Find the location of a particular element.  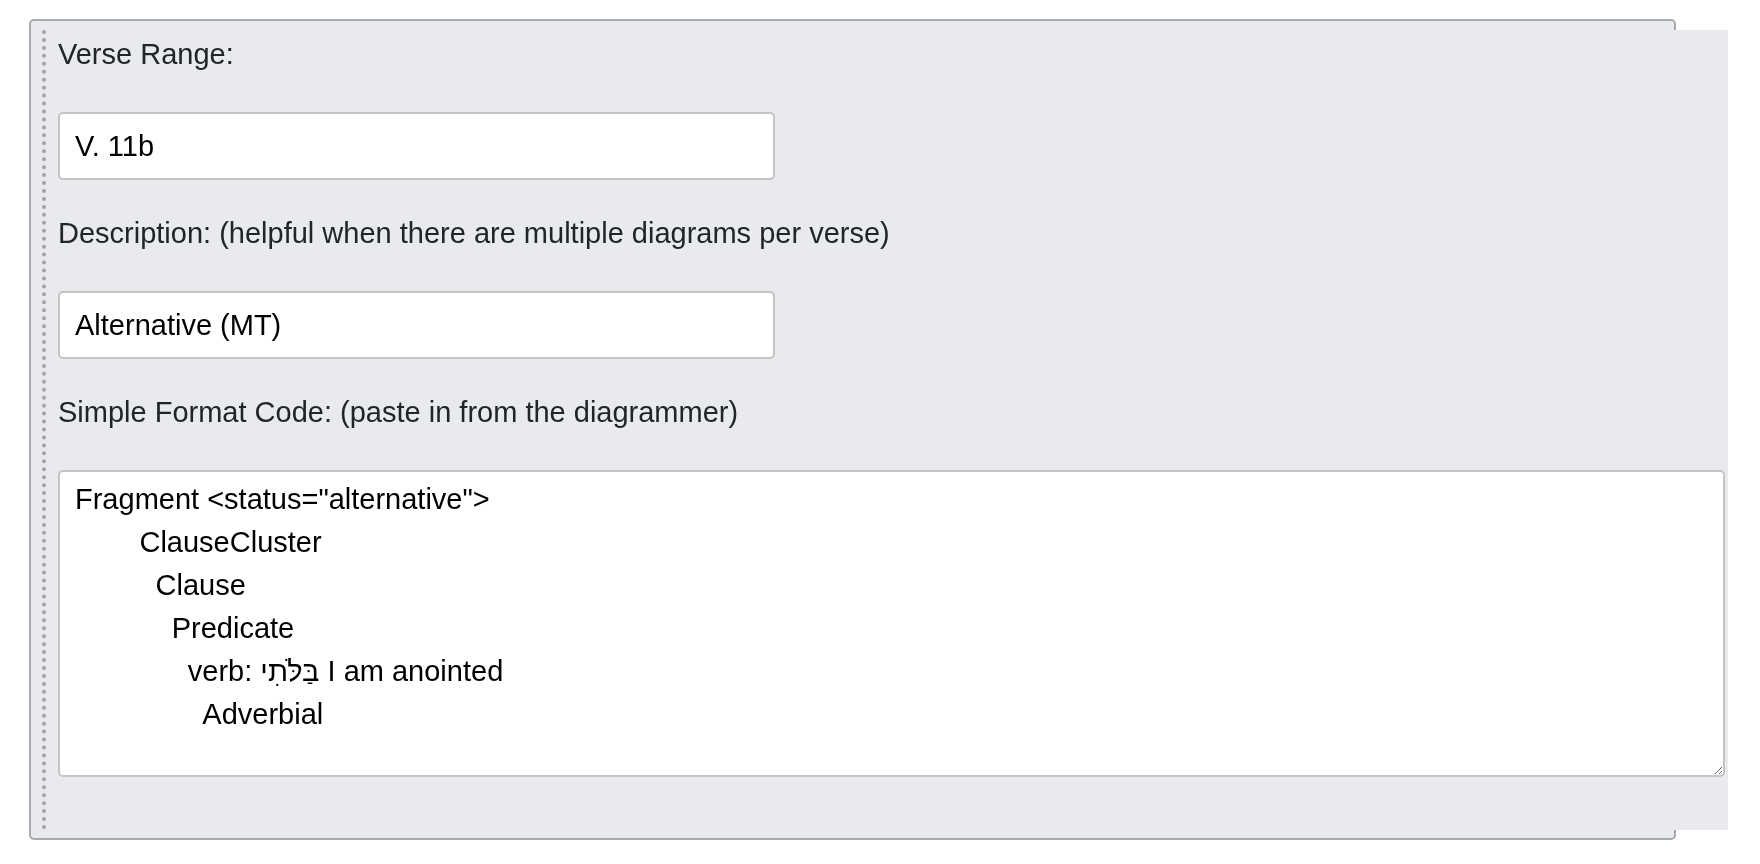

text-field: V. 11b is located at coordinates (416, 146).